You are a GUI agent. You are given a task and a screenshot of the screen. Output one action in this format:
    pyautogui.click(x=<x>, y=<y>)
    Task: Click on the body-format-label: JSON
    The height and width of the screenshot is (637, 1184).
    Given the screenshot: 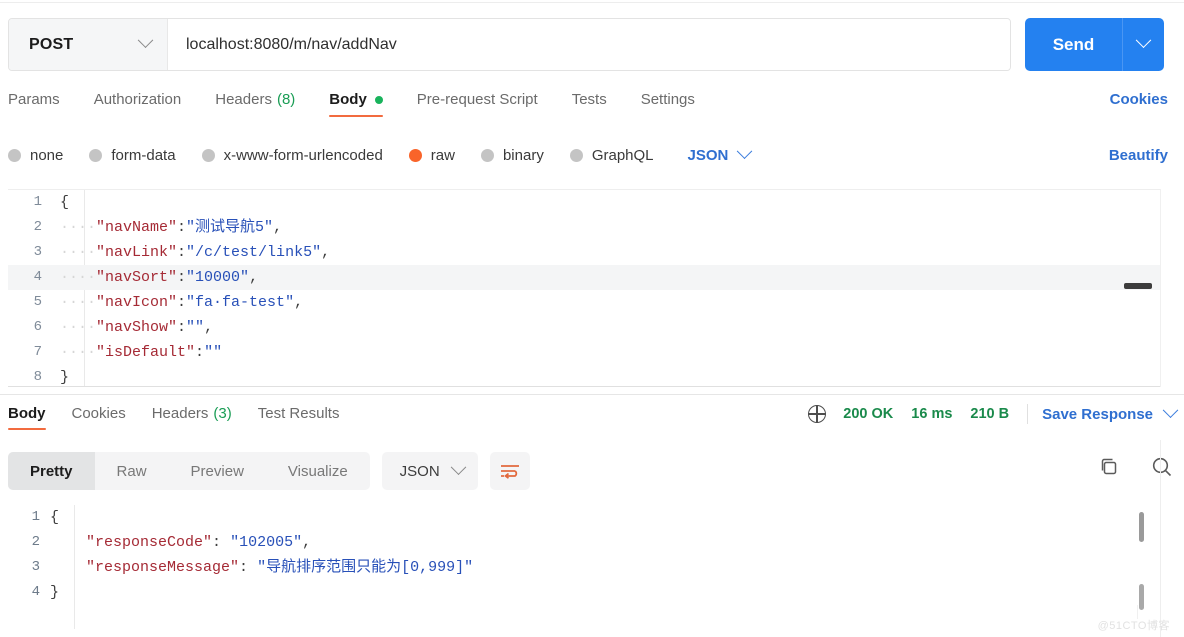 What is the action you would take?
    pyautogui.click(x=708, y=155)
    